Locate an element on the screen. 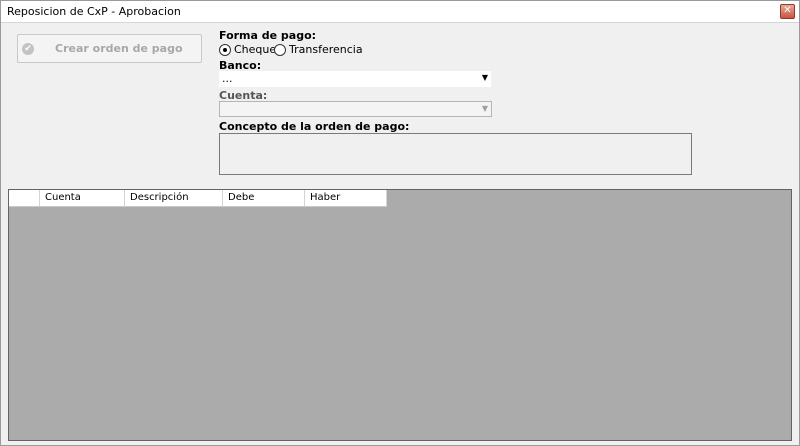  window-title: Reposicion de CxP - Aprobacion is located at coordinates (94, 11).